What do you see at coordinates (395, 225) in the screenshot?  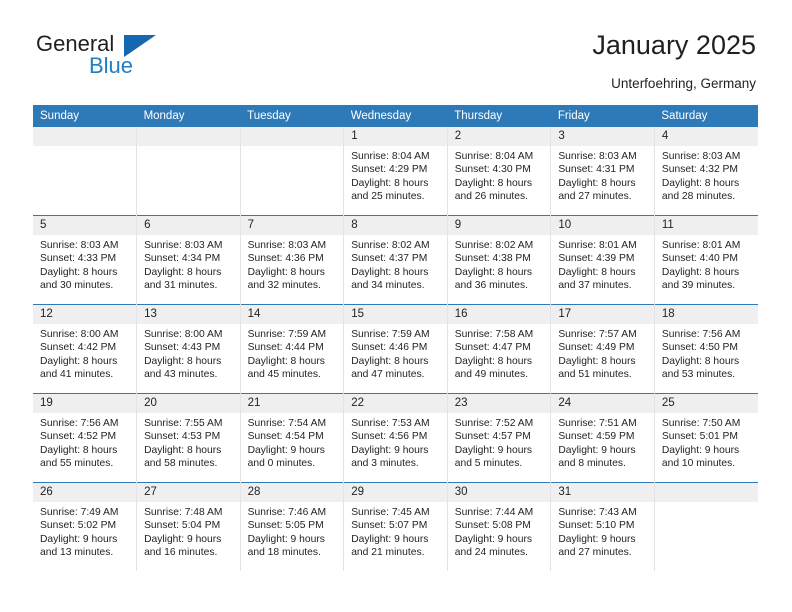 I see `day-number: 8` at bounding box center [395, 225].